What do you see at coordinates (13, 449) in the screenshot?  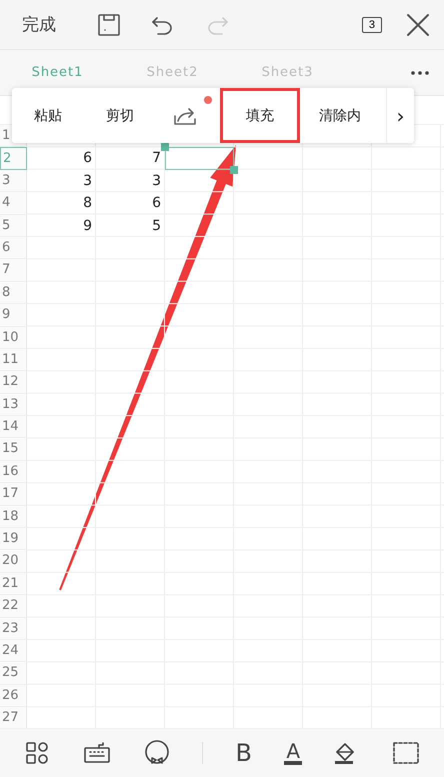 I see `row-number: 15` at bounding box center [13, 449].